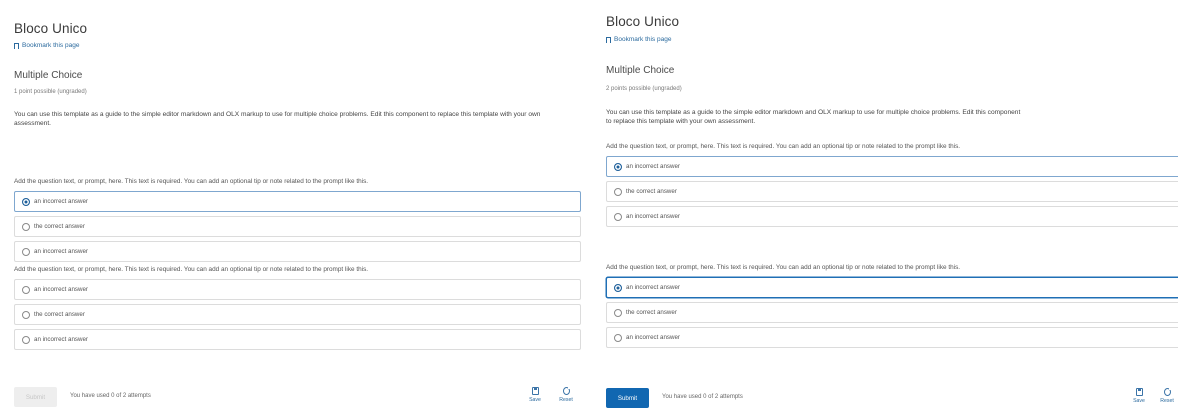 The width and height of the screenshot is (1178, 413). What do you see at coordinates (50, 92) in the screenshot?
I see `points-label: 1 point possible (ungraded)` at bounding box center [50, 92].